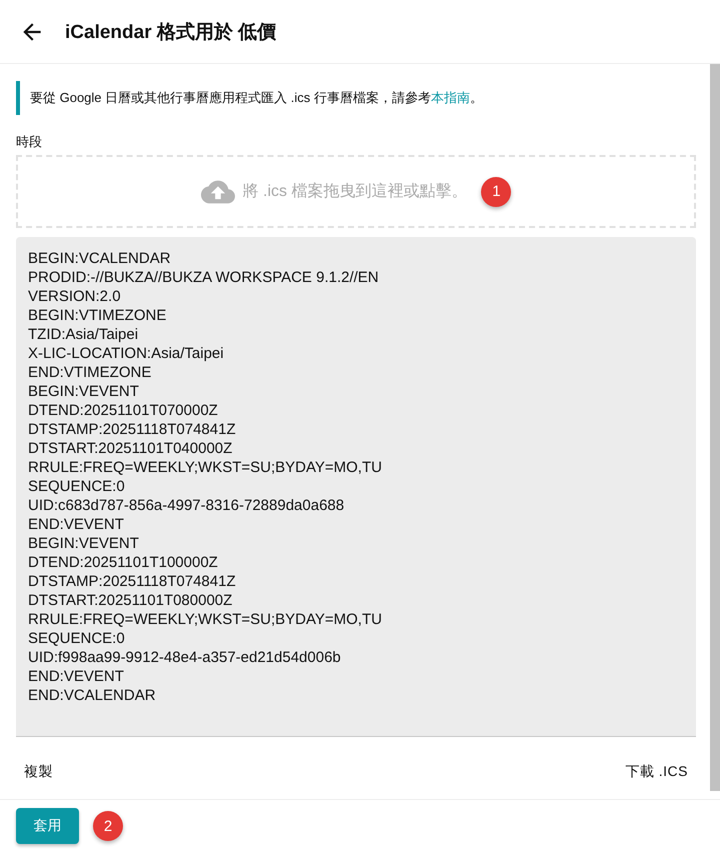 The height and width of the screenshot is (852, 720). Describe the element at coordinates (131, 600) in the screenshot. I see `ics-line: DTSTART:20251101T080000Z` at that location.